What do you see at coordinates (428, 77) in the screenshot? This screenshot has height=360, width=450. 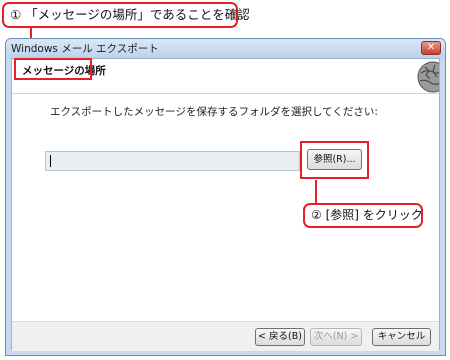 I see `globe-icon` at bounding box center [428, 77].